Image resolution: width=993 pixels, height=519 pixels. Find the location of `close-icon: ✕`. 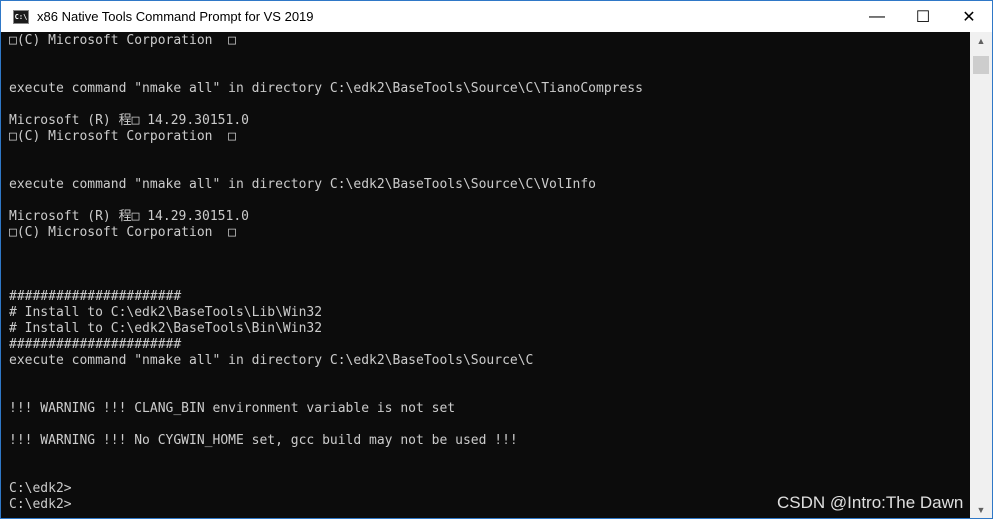

close-icon: ✕ is located at coordinates (969, 17).